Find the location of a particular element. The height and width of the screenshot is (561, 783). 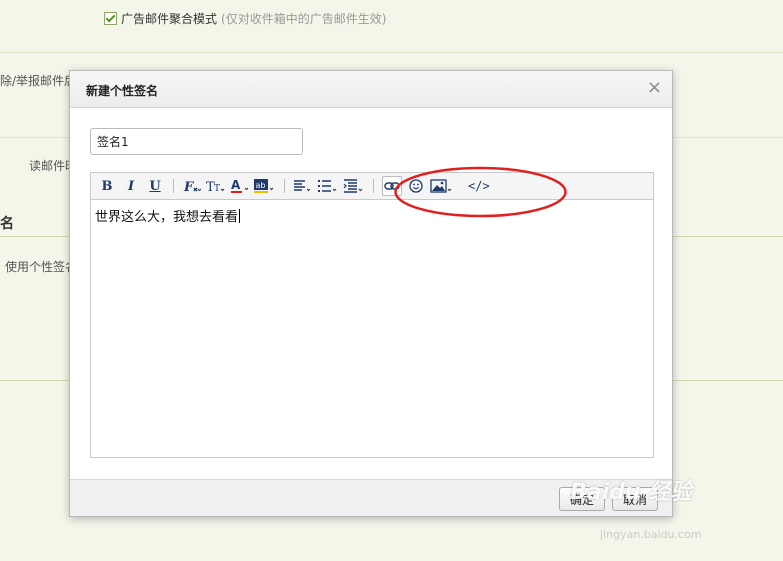

dialog-header: 新建个性签名 × is located at coordinates (371, 89).